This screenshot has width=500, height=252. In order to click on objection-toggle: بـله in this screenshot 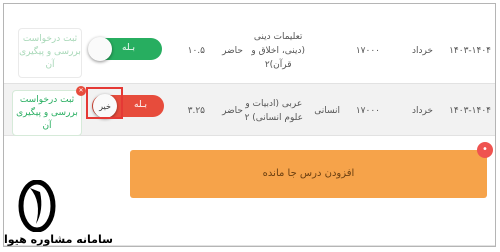, I will do `click(125, 49)`.